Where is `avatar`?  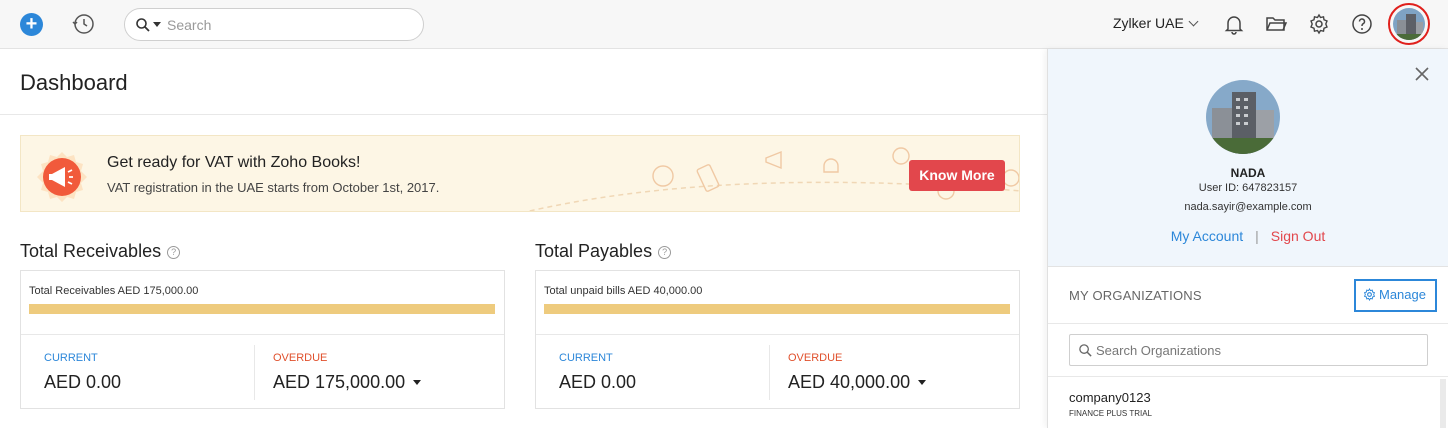 avatar is located at coordinates (1243, 117).